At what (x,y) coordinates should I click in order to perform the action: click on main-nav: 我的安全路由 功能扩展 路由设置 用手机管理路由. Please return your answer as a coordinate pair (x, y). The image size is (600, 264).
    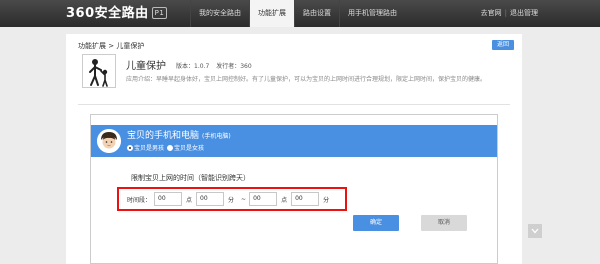
    Looking at the image, I should click on (297, 13).